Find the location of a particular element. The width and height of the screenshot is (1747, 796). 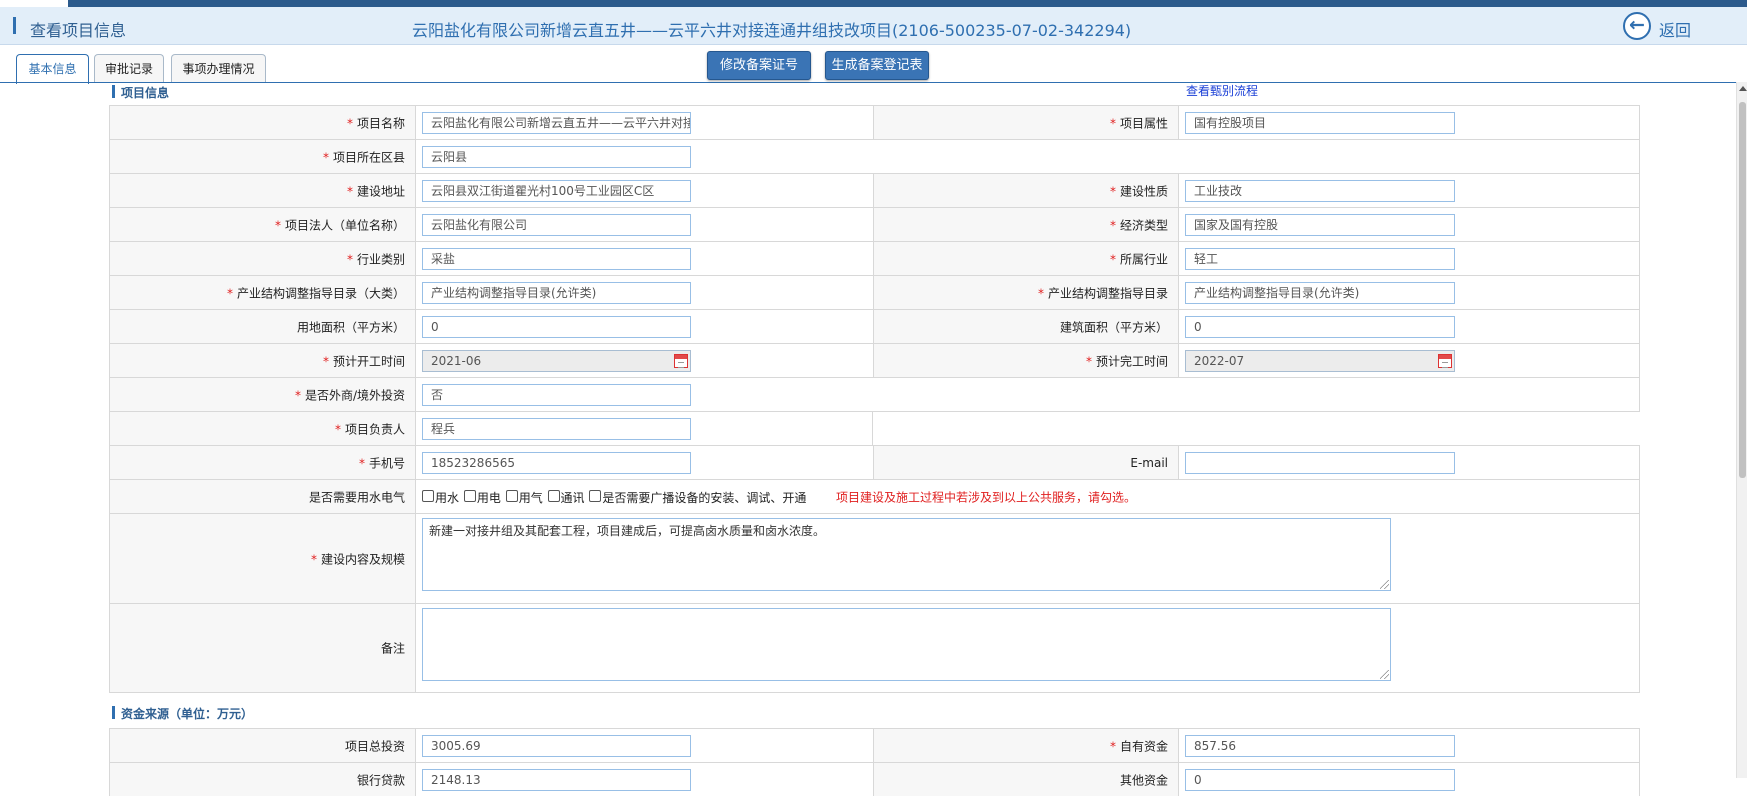

other-funds-label: 其他资金 is located at coordinates (1143, 780).